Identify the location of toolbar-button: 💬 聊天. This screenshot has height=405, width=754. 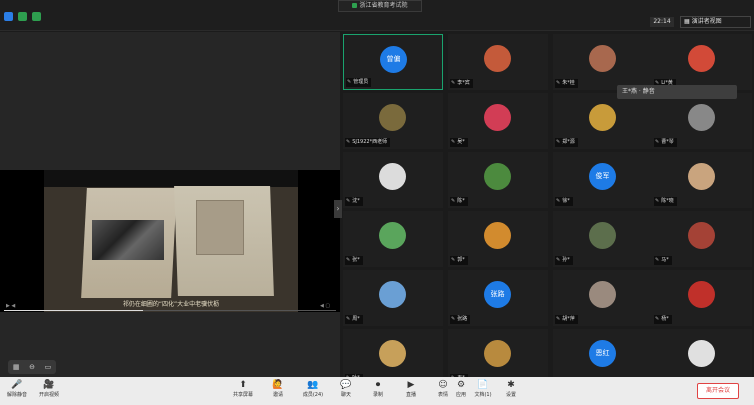
(346, 391).